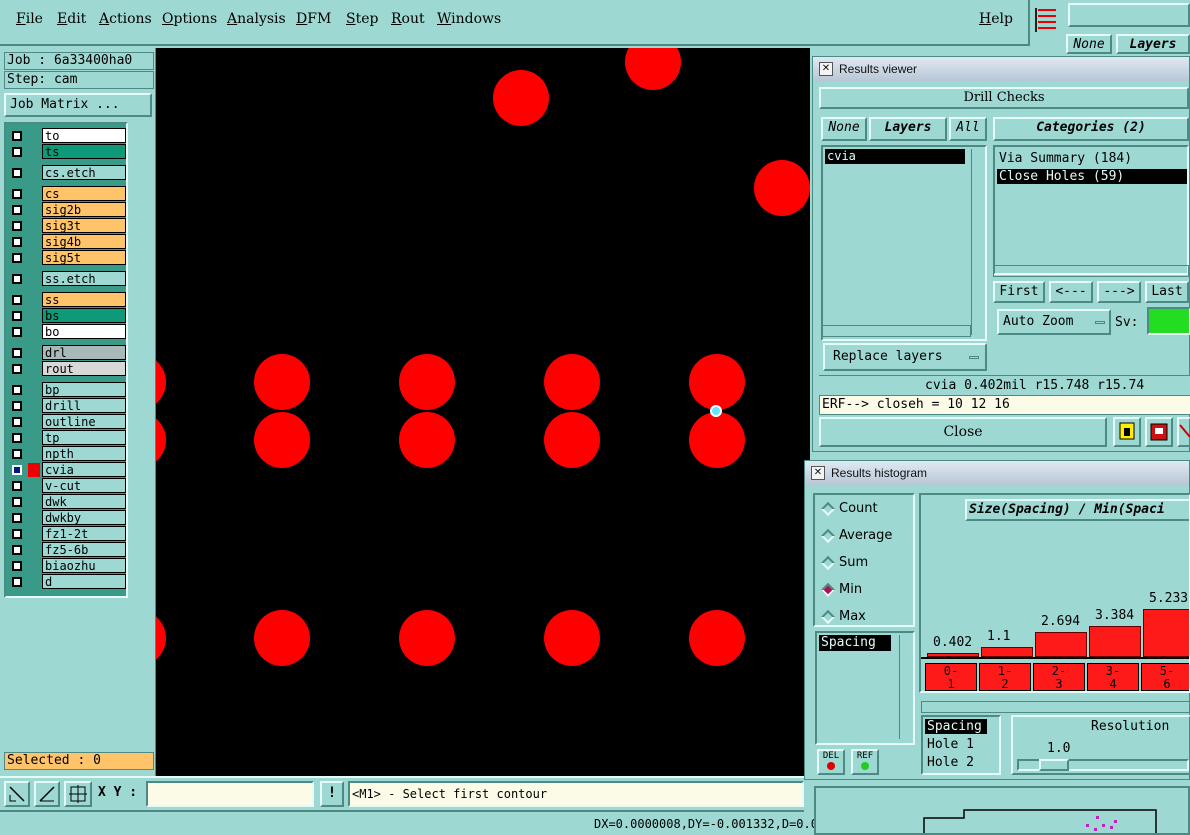  I want to click on histogram-bin: 0- 1, so click(951, 677).